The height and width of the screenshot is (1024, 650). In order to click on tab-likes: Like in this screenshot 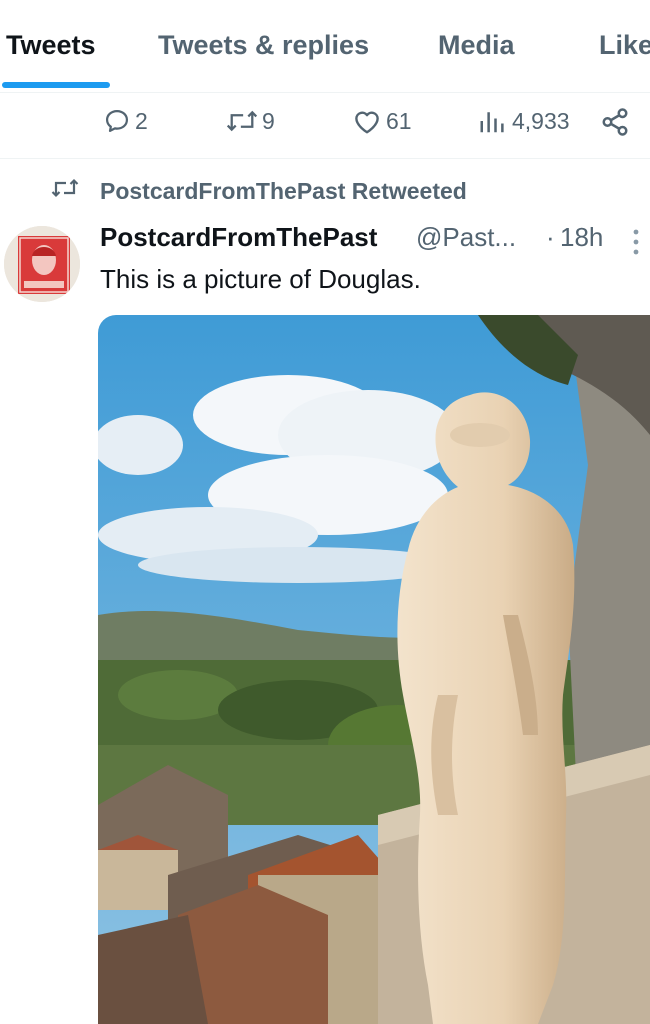, I will do `click(624, 45)`.